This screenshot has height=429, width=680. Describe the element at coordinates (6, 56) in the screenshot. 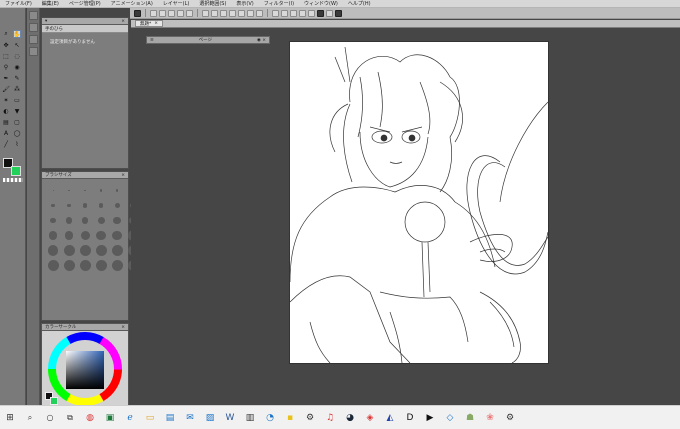

I see `selection-icon: ⬚` at that location.